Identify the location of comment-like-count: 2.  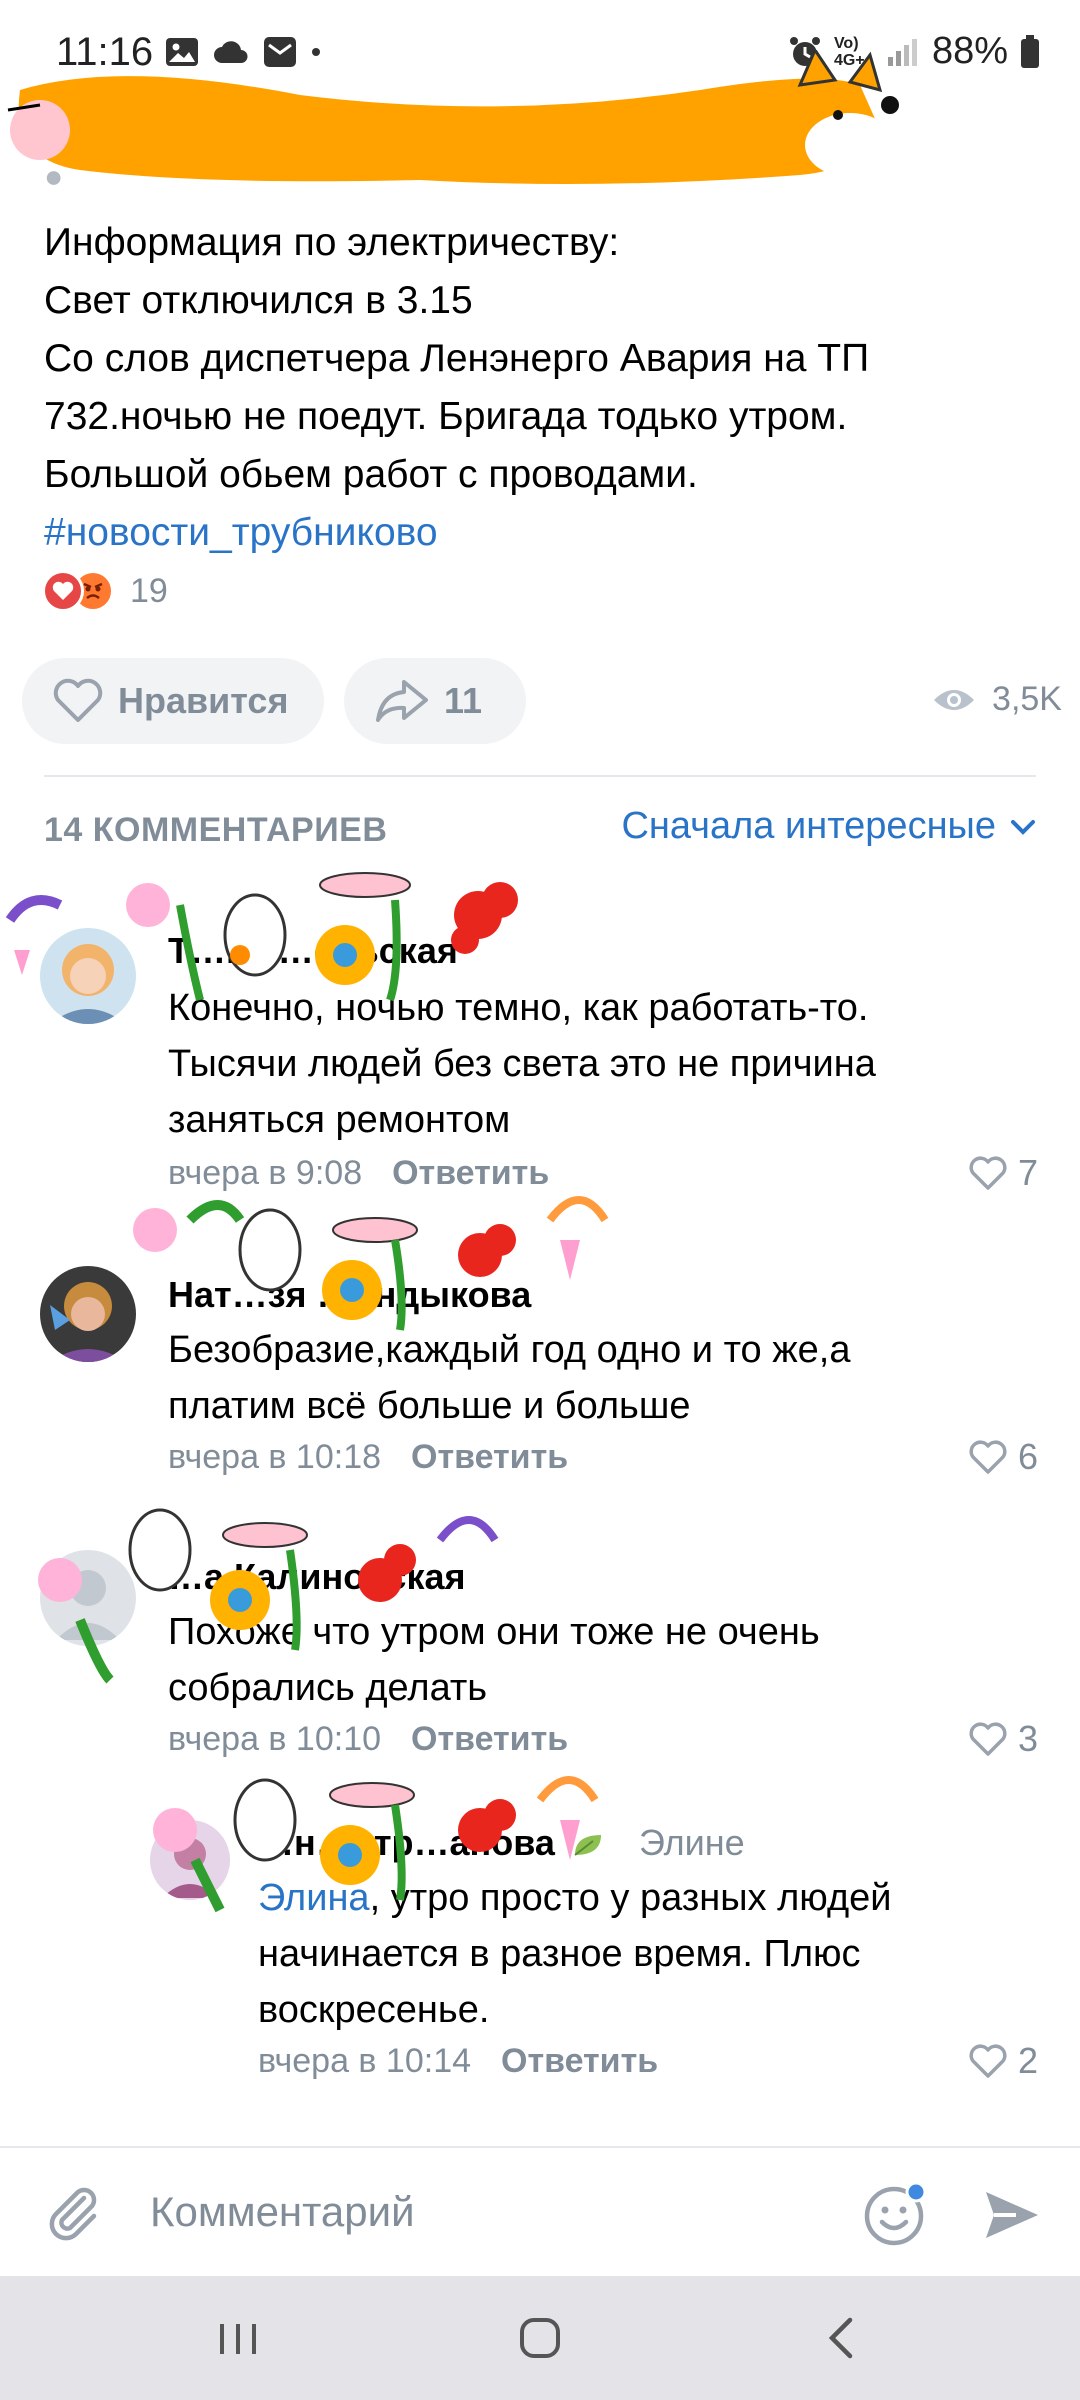
(1027, 2060).